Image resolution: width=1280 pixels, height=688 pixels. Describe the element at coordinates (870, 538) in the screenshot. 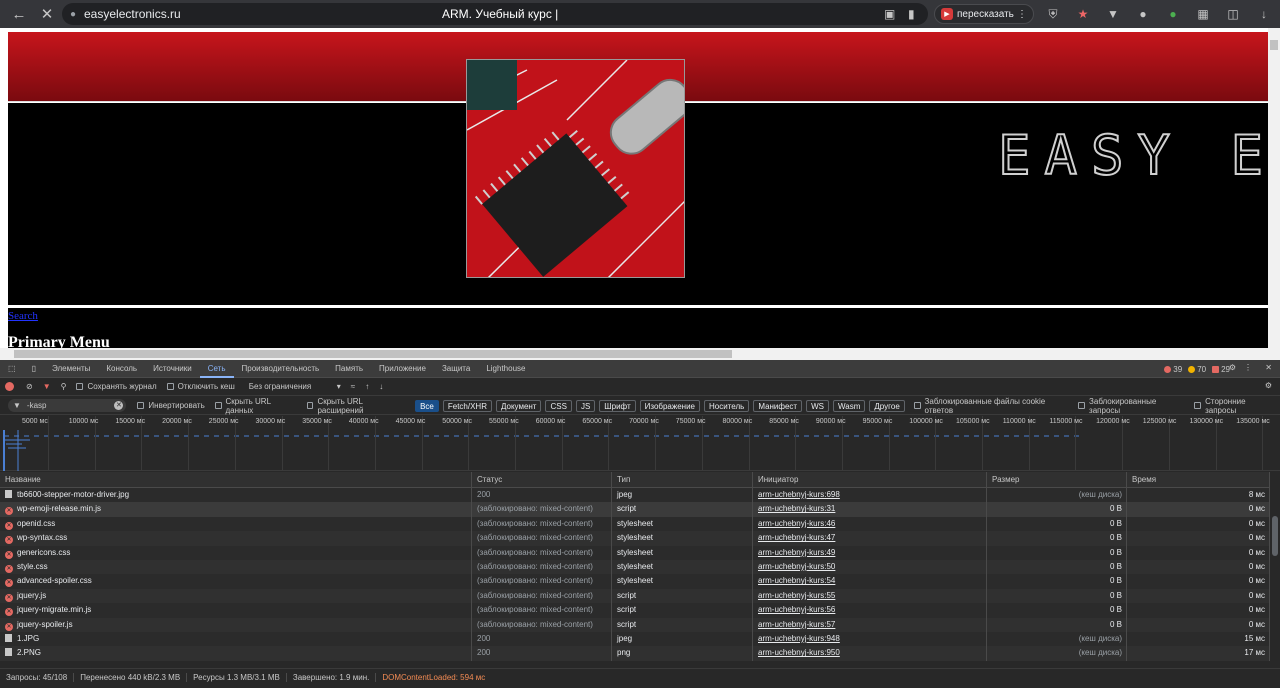

I see `request-initiator: arm-uchebnyj-kurs:47` at that location.